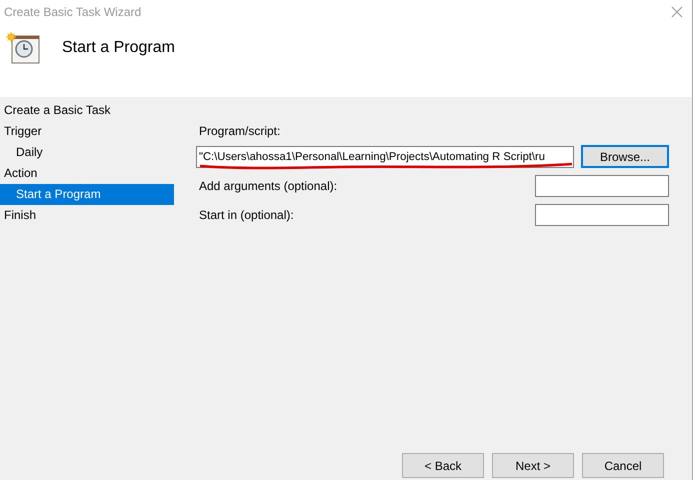 This screenshot has width=693, height=480. I want to click on sidebar-item: Start a Program, so click(87, 194).